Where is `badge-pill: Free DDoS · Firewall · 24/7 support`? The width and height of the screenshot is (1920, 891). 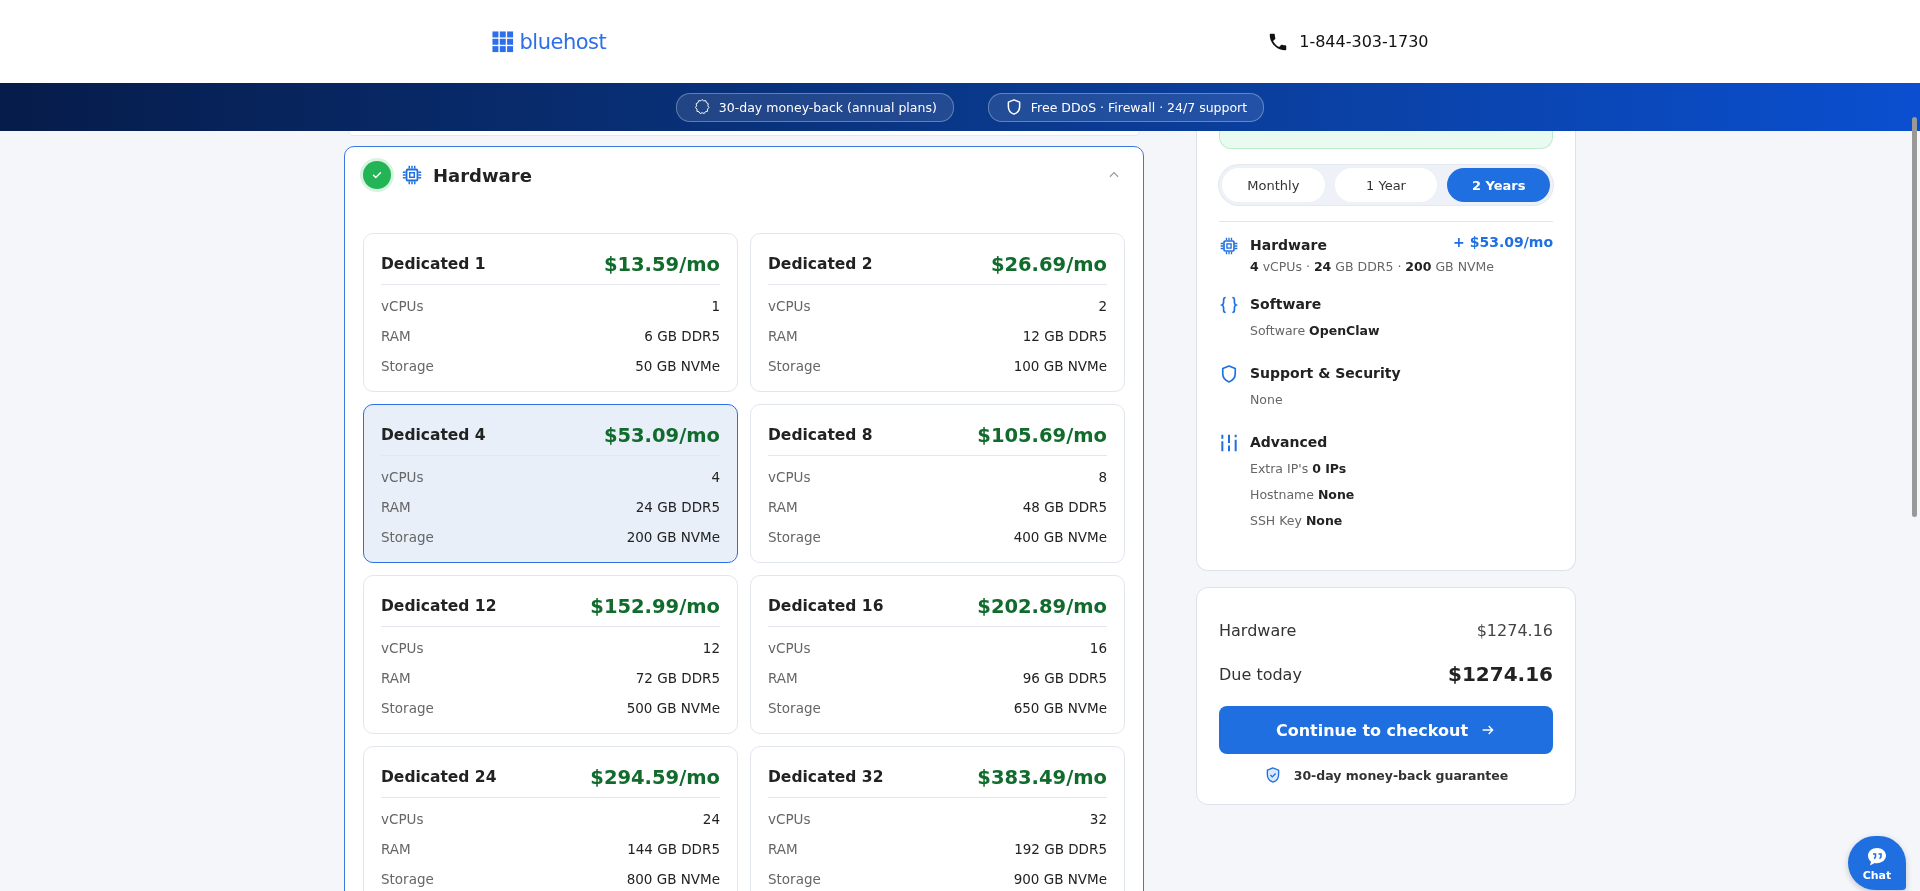 badge-pill: Free DDoS · Firewall · 24/7 support is located at coordinates (1126, 107).